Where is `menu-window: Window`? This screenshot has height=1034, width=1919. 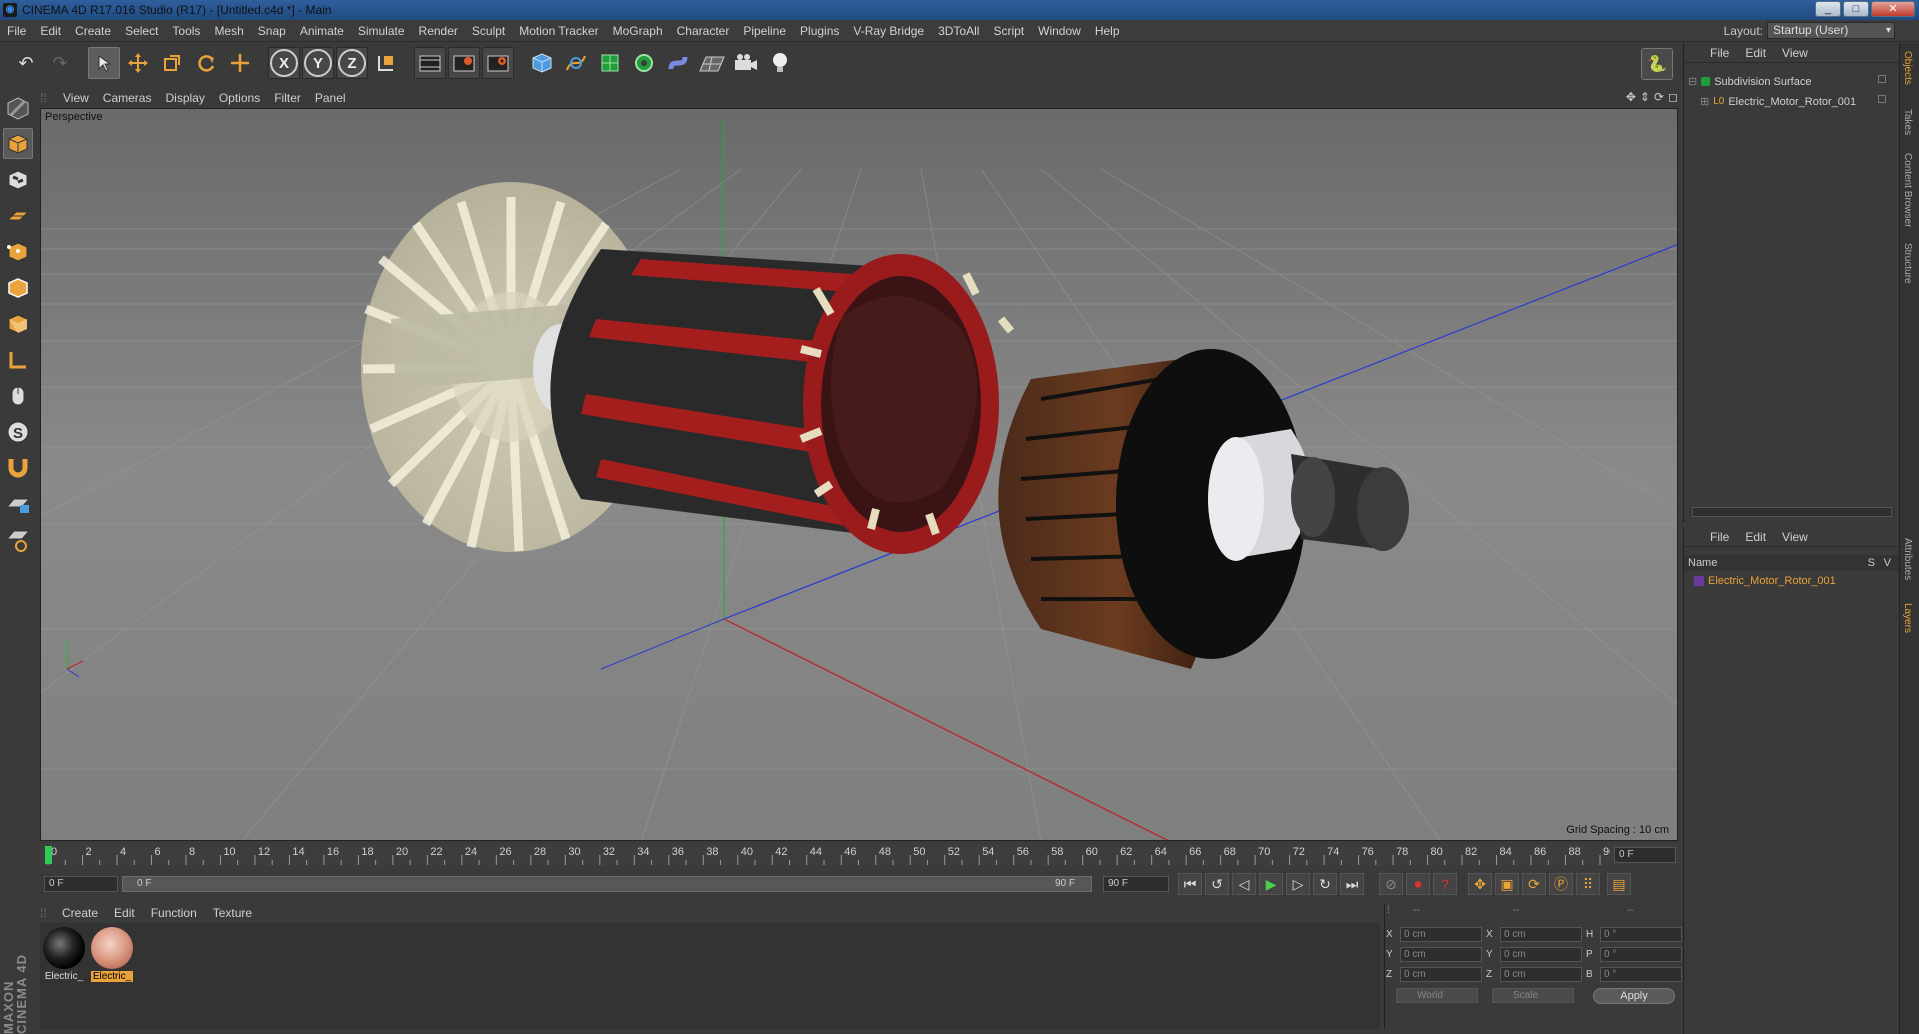
menu-window: Window is located at coordinates (1059, 31).